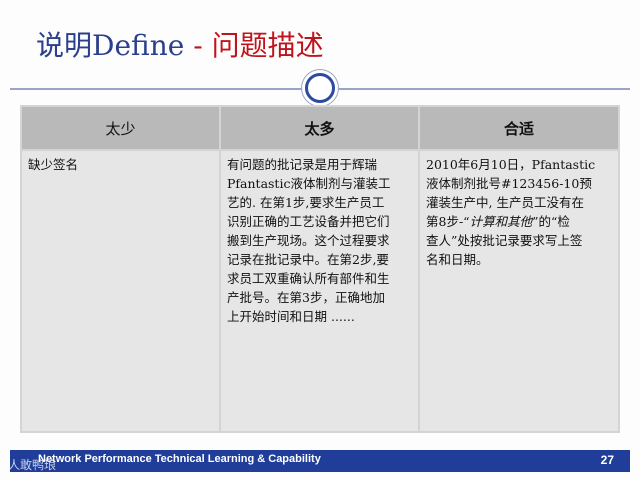 The height and width of the screenshot is (480, 640). I want to click on slide-title: 说明Define - 问题描述, so click(180, 46).